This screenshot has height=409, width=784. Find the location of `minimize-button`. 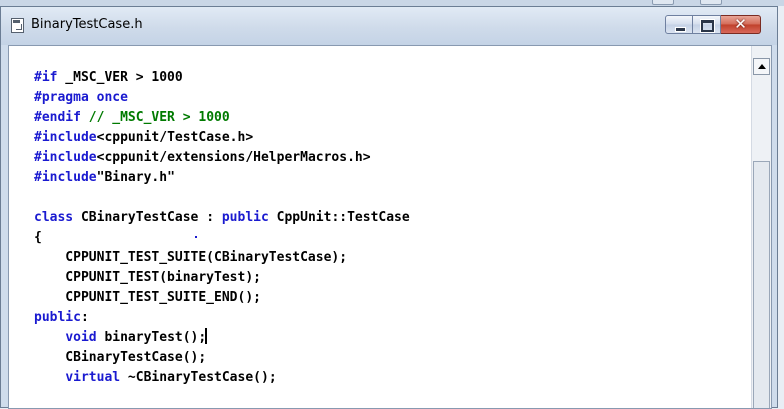

minimize-button is located at coordinates (679, 24).